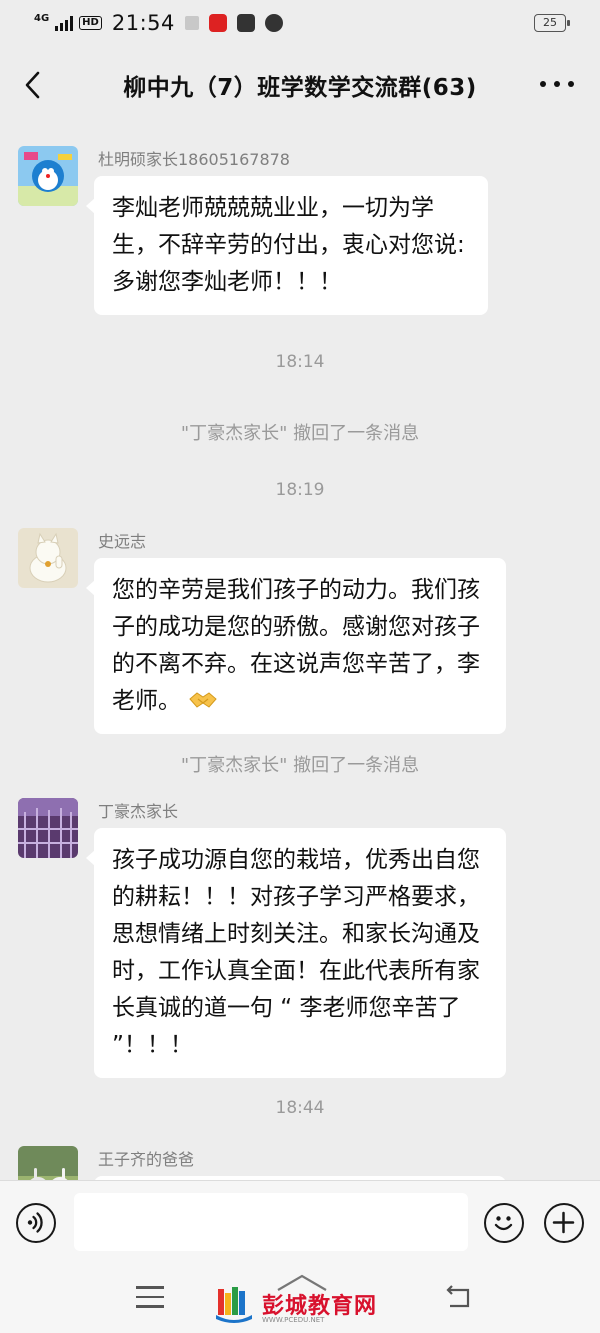 The image size is (600, 1333). What do you see at coordinates (273, 23) in the screenshot?
I see `compass-notification-icon` at bounding box center [273, 23].